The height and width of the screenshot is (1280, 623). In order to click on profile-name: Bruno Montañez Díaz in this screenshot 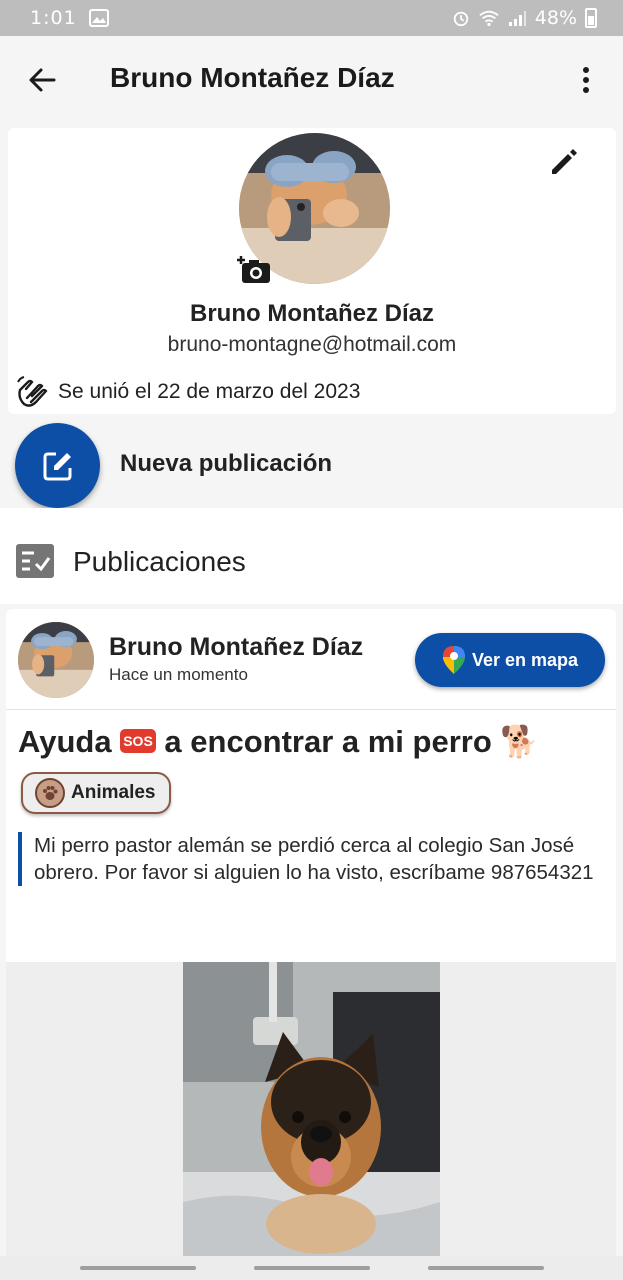, I will do `click(312, 313)`.